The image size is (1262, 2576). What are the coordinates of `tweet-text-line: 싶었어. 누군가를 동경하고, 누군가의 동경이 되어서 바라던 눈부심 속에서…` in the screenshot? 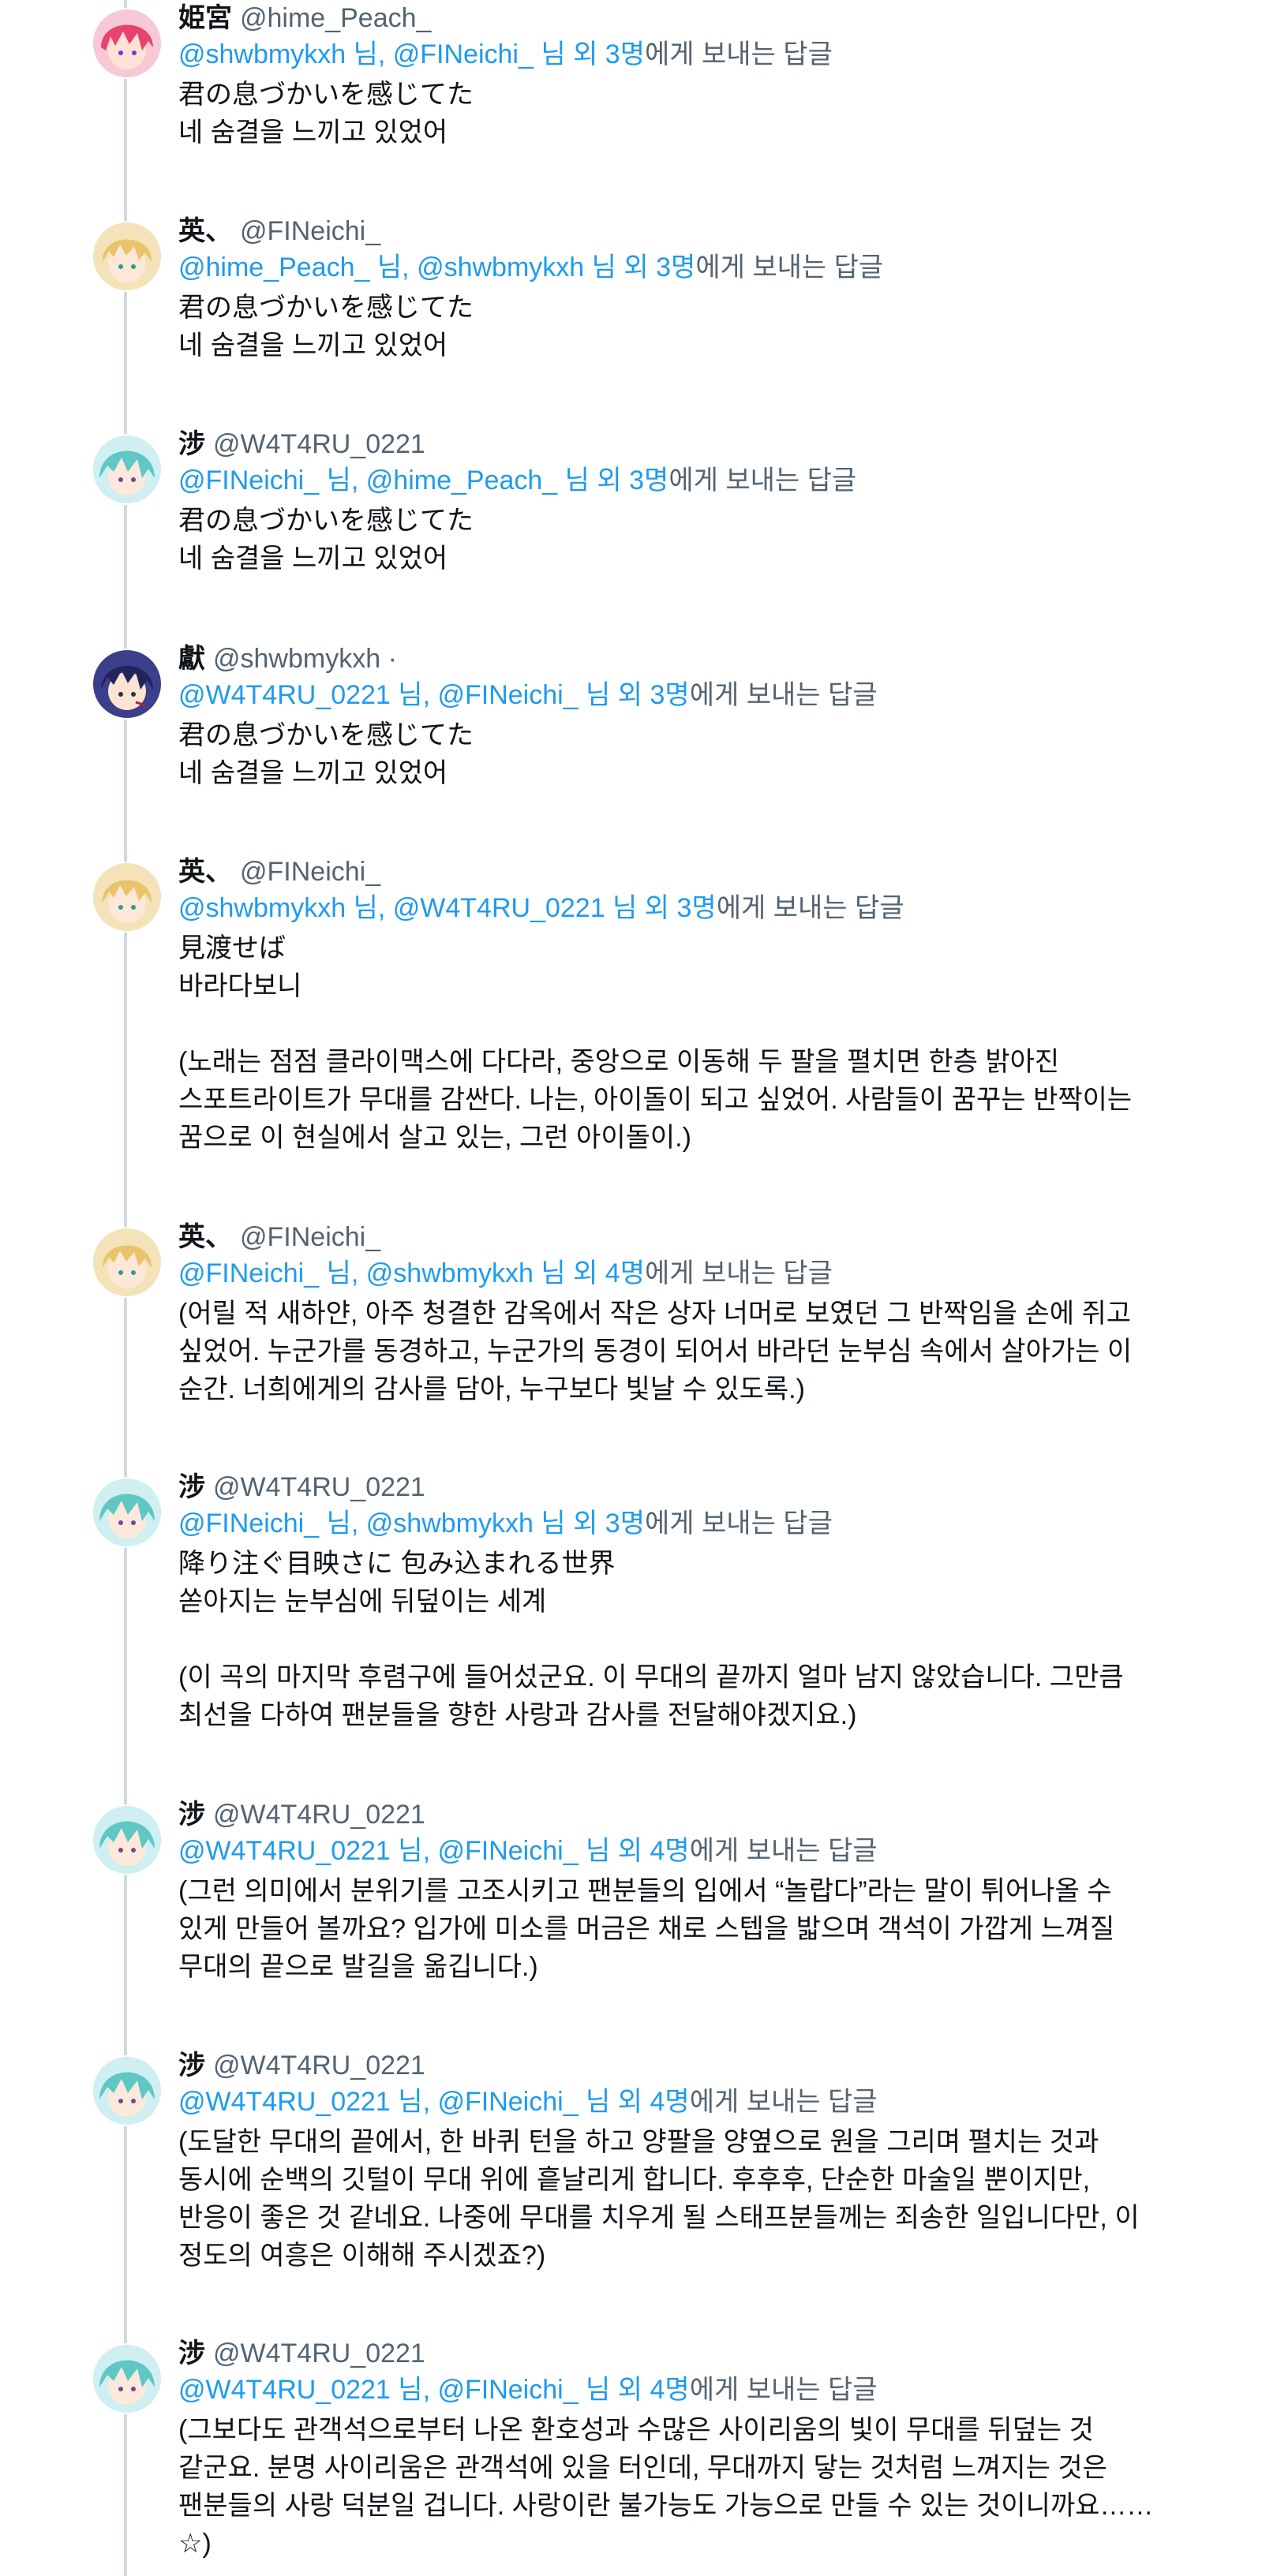 It's located at (655, 1352).